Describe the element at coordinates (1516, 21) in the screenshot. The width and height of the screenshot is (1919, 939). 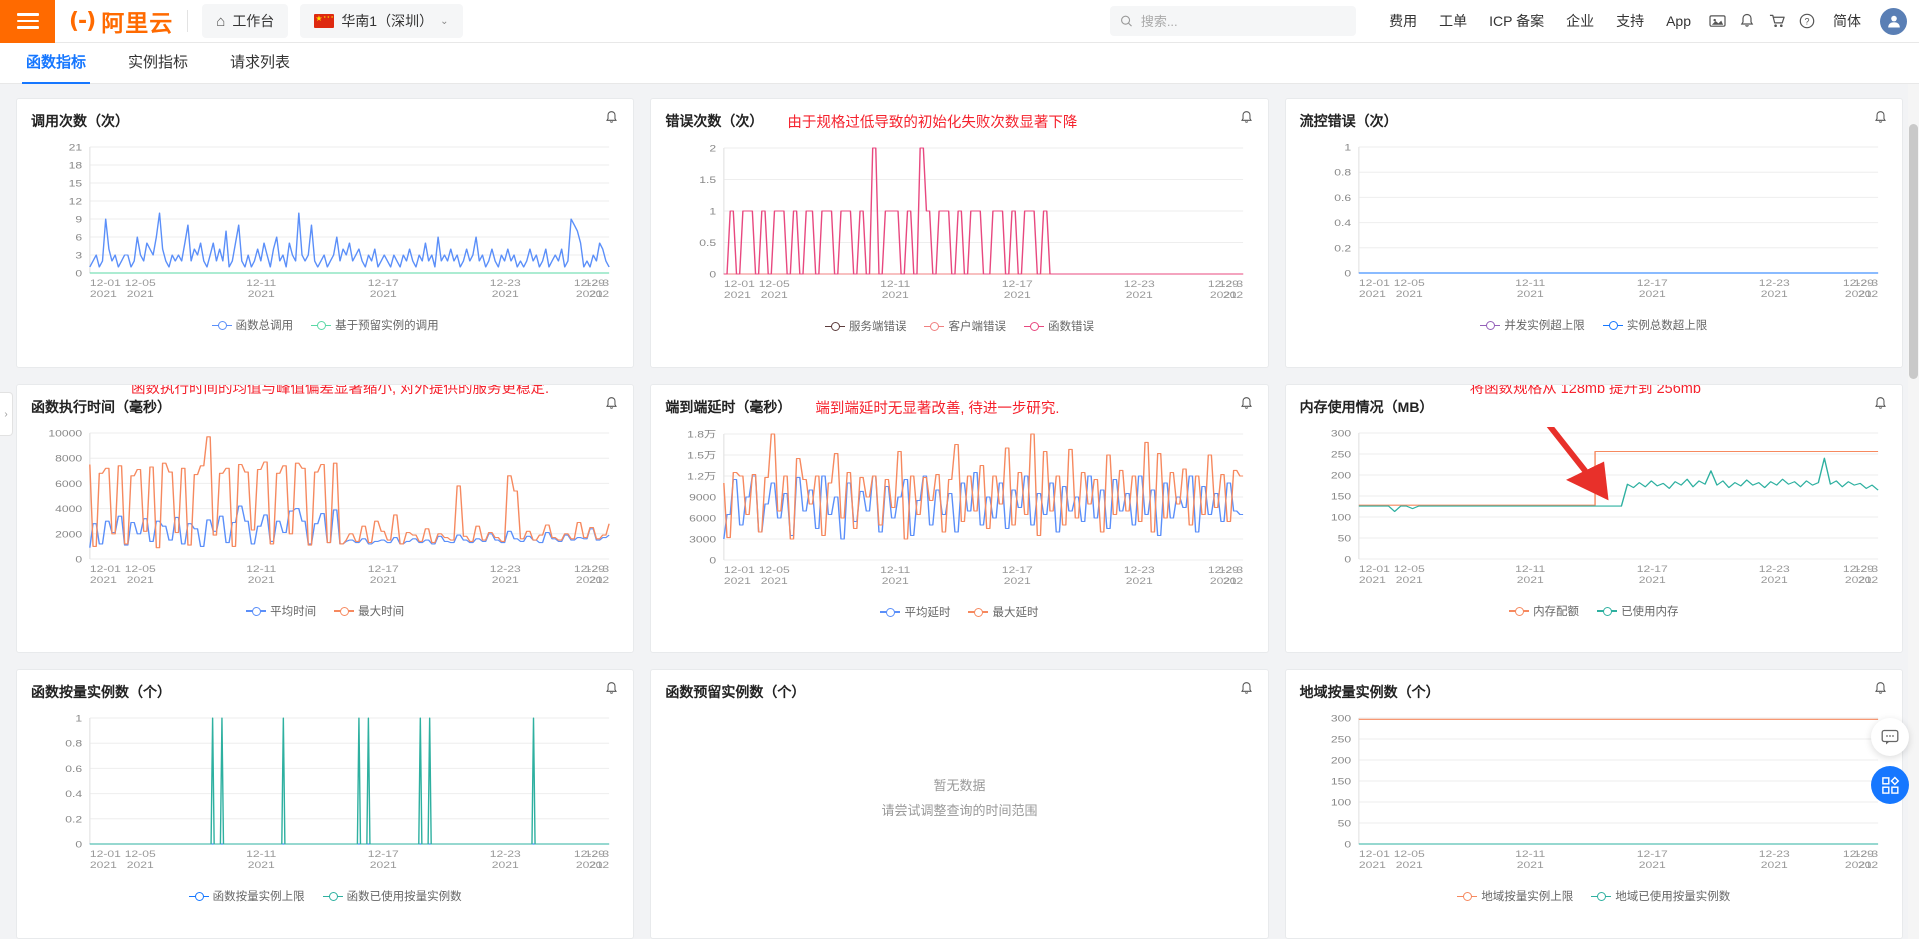
I see `nav-link-icp: ICP 备案` at that location.